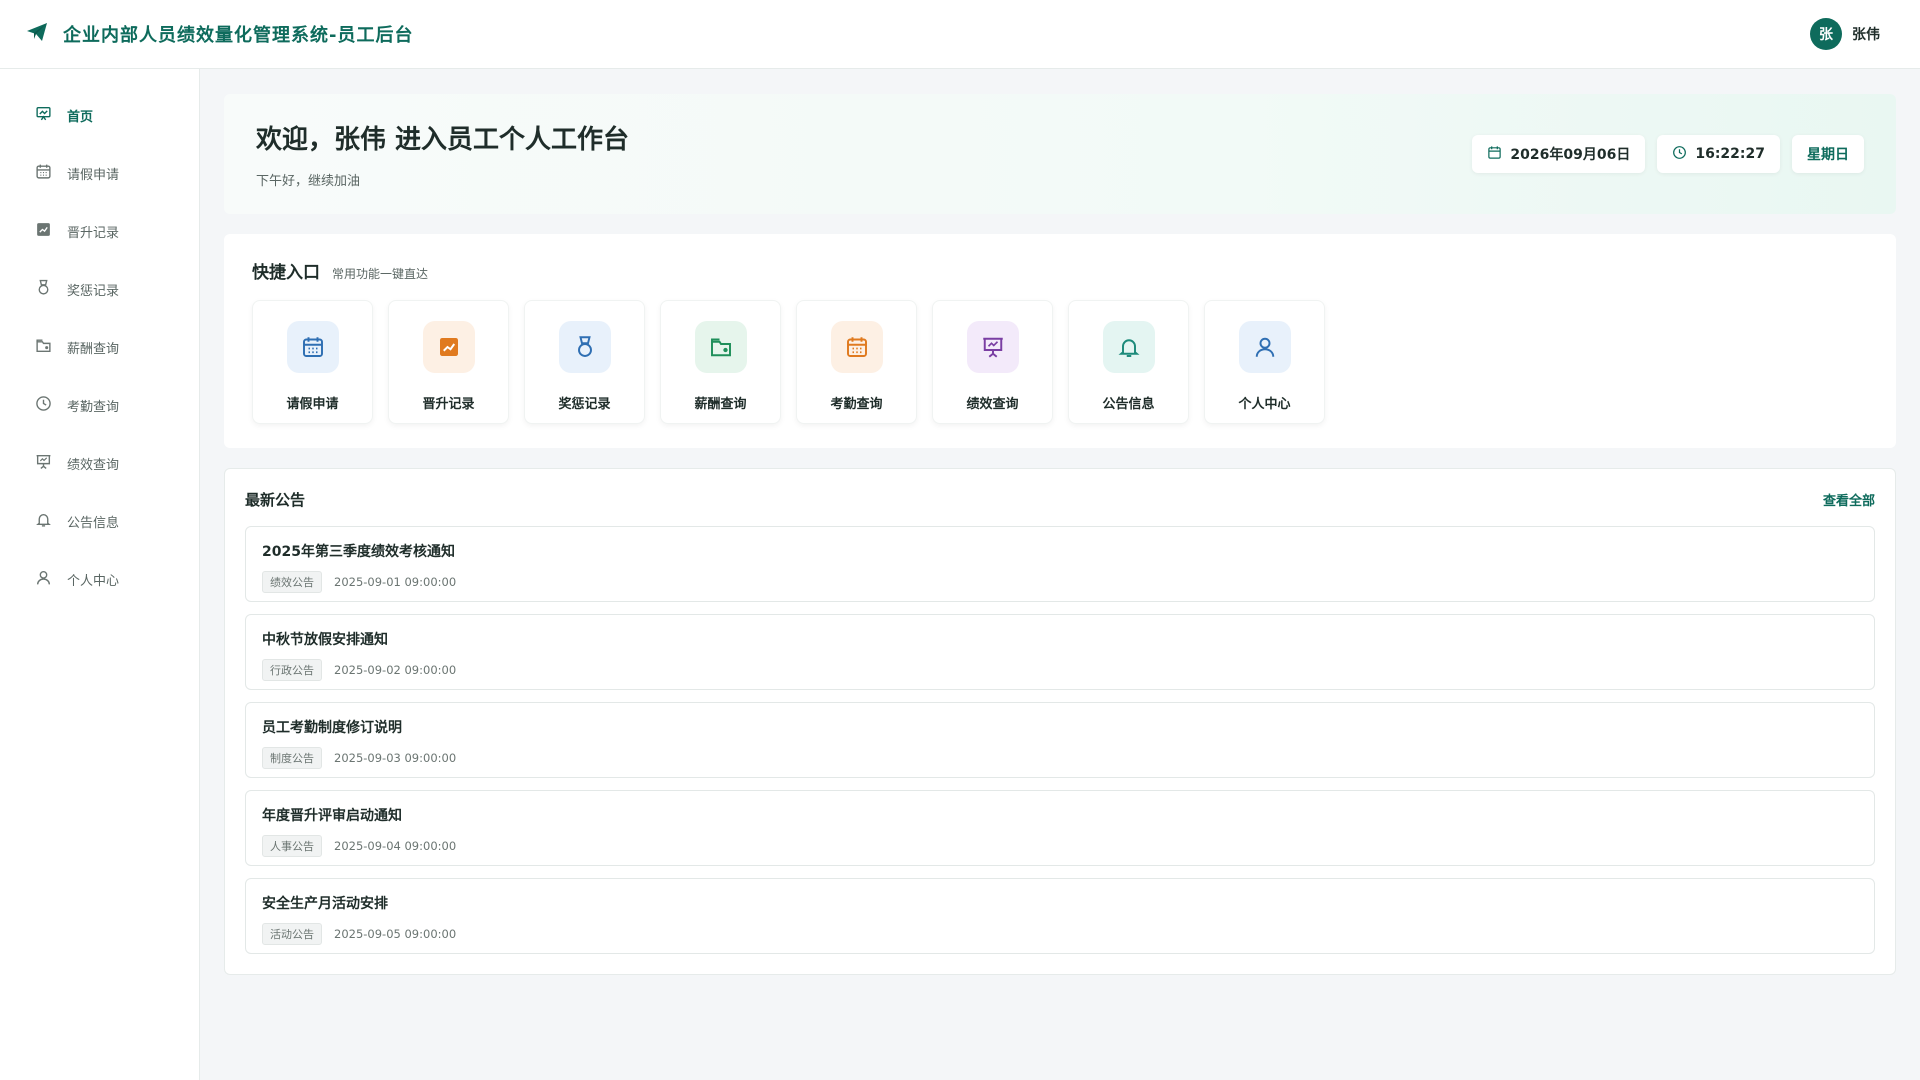  What do you see at coordinates (358, 552) in the screenshot?
I see `notice-title: 2025年第三季度绩效考核通知` at bounding box center [358, 552].